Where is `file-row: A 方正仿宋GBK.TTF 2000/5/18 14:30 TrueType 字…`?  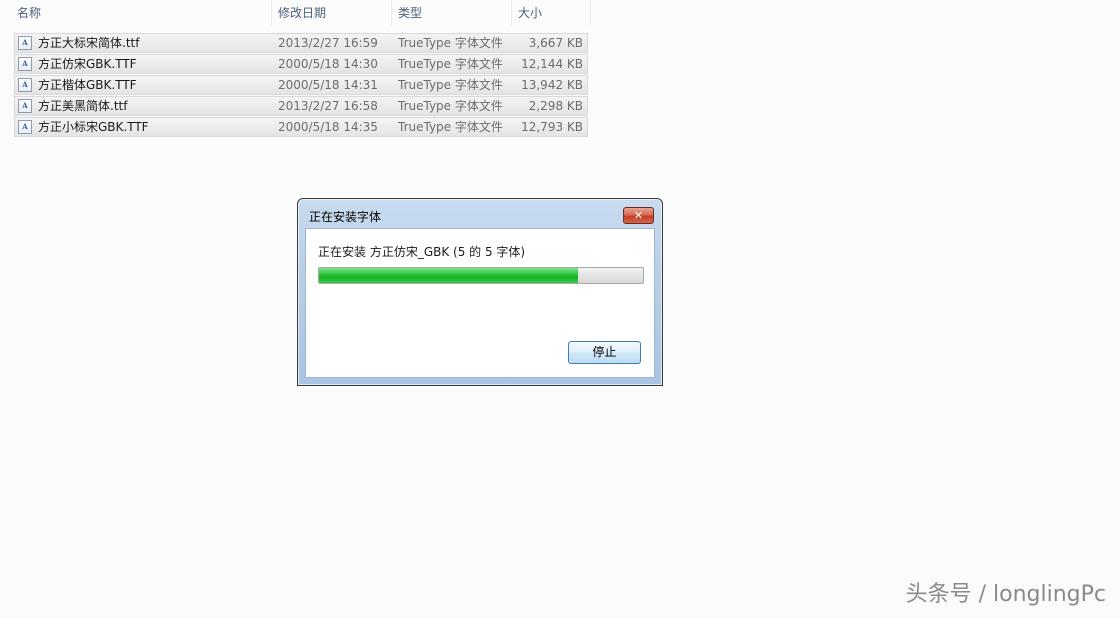
file-row: A 方正仿宋GBK.TTF 2000/5/18 14:30 TrueType 字… is located at coordinates (301, 64).